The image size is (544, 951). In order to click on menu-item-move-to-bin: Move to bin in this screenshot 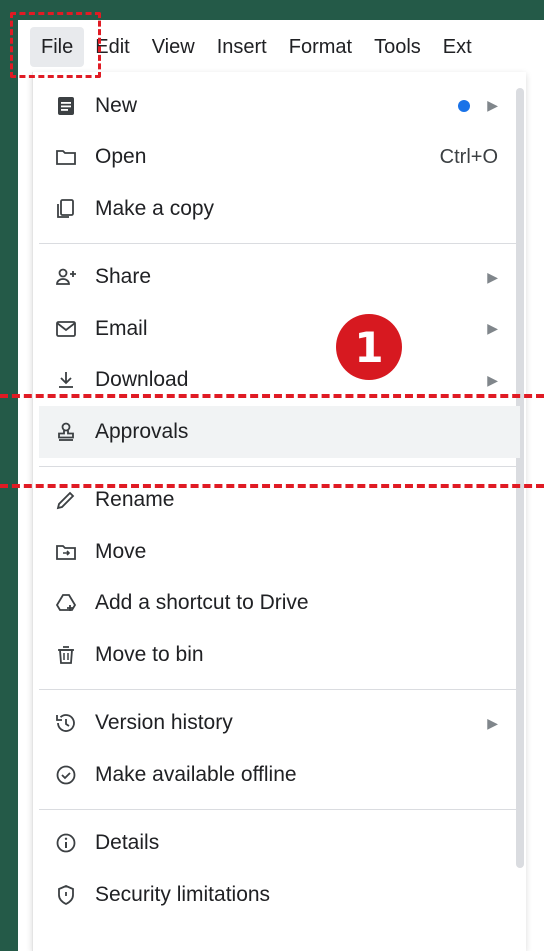, I will do `click(279, 655)`.